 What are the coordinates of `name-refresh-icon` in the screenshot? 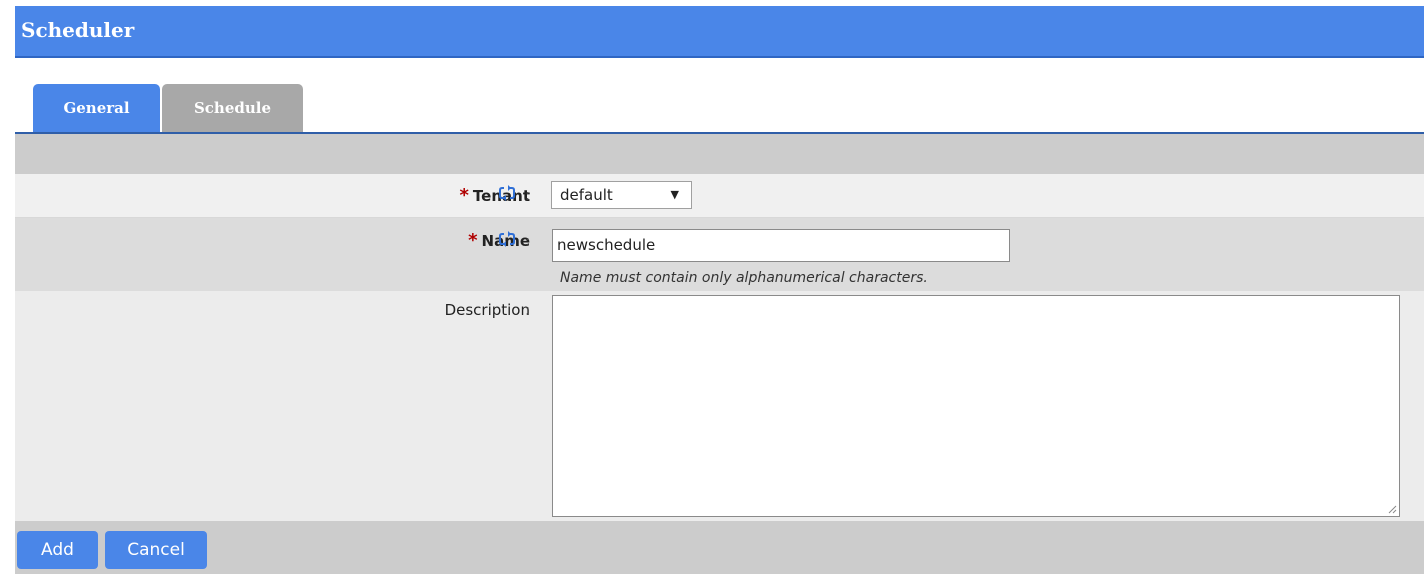 It's located at (507, 239).